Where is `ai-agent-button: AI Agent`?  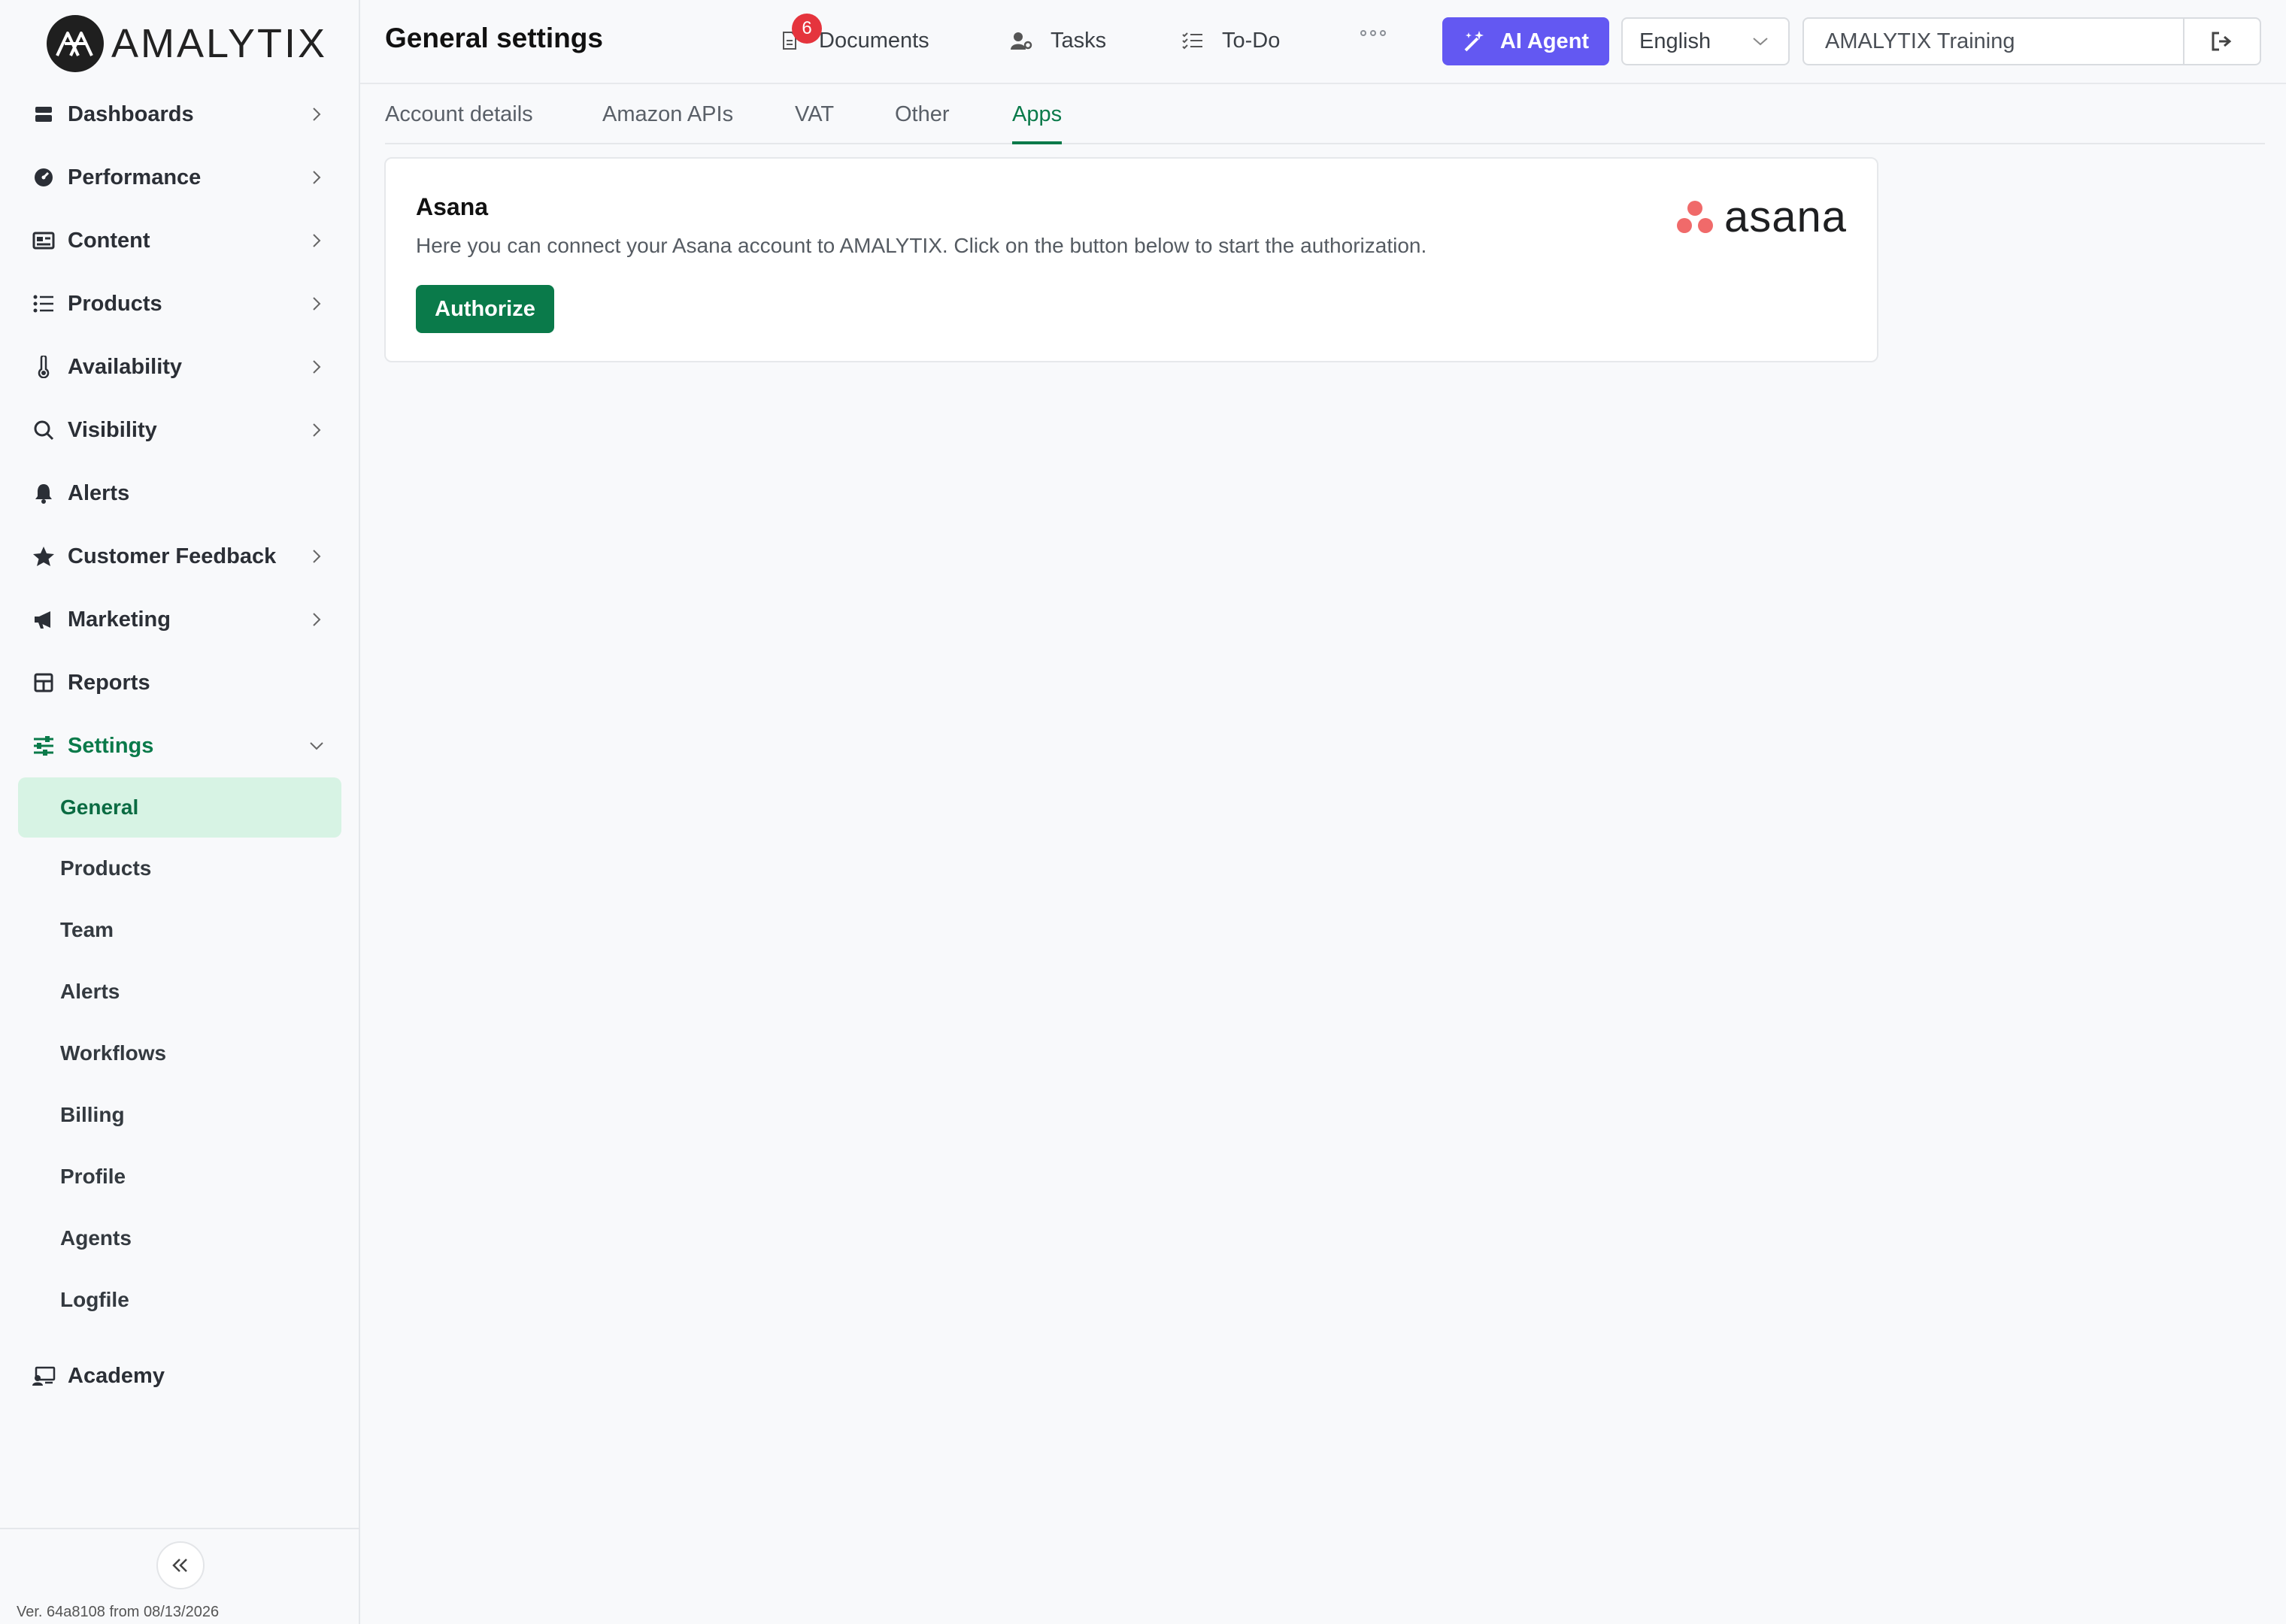 ai-agent-button: AI Agent is located at coordinates (1526, 41).